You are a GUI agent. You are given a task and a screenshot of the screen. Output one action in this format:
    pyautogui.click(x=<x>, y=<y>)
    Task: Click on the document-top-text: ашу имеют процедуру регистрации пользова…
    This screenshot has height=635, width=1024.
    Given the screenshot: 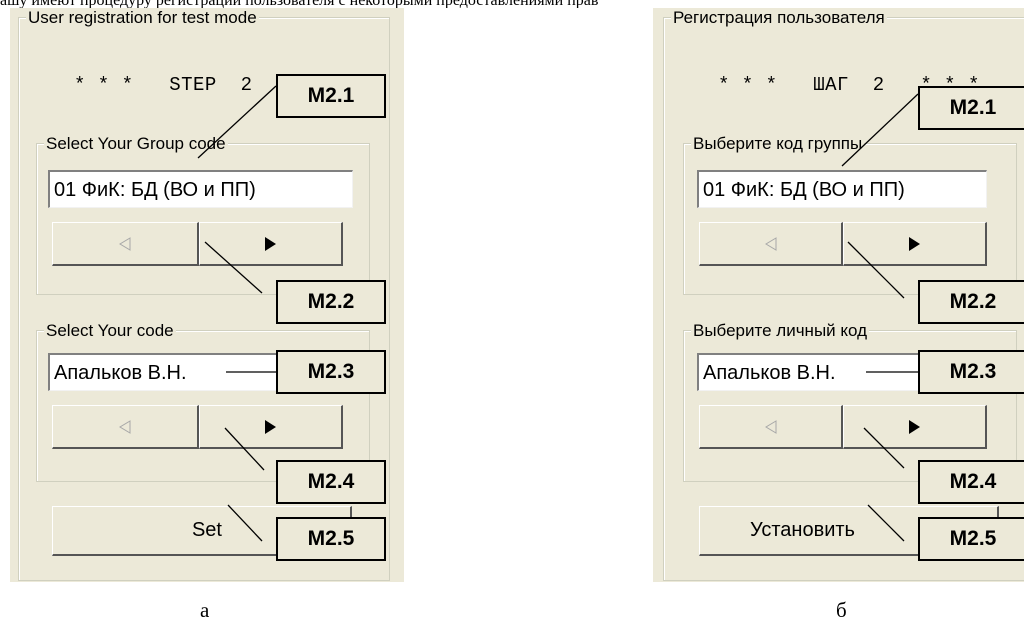 What is the action you would take?
    pyautogui.click(x=512, y=4)
    